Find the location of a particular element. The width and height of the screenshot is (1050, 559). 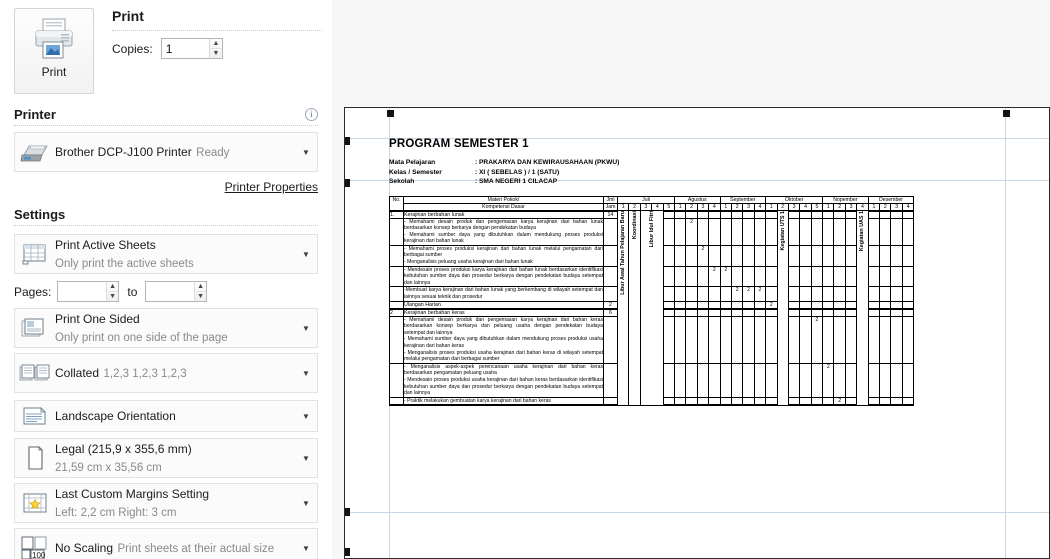

copies-increment-icon: ▲ is located at coordinates (216, 44).